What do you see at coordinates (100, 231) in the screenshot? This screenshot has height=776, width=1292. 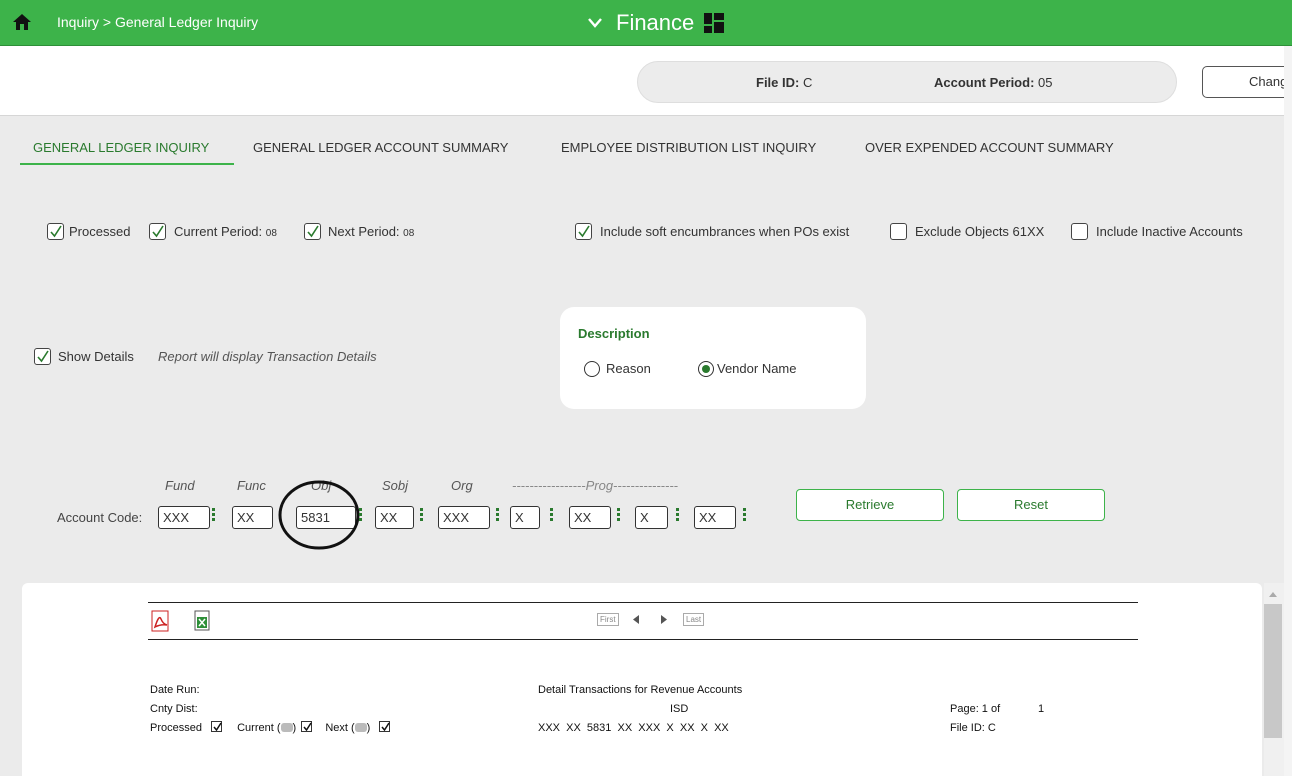 I see `processed-label: Processed` at bounding box center [100, 231].